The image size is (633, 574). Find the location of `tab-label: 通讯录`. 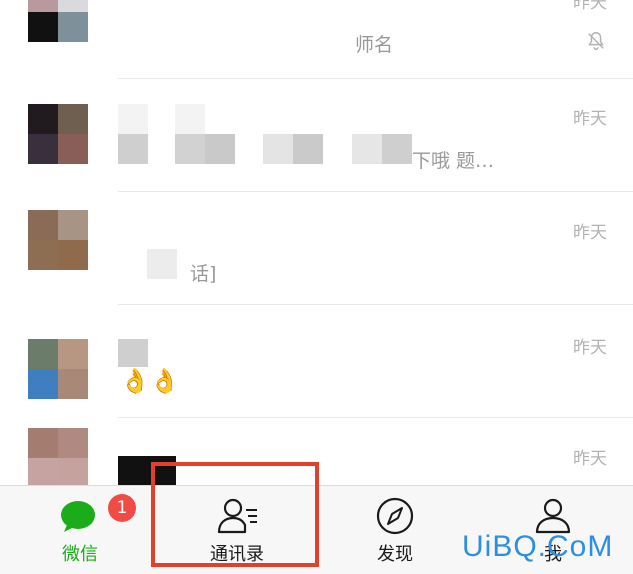

tab-label: 通讯录 is located at coordinates (237, 554).